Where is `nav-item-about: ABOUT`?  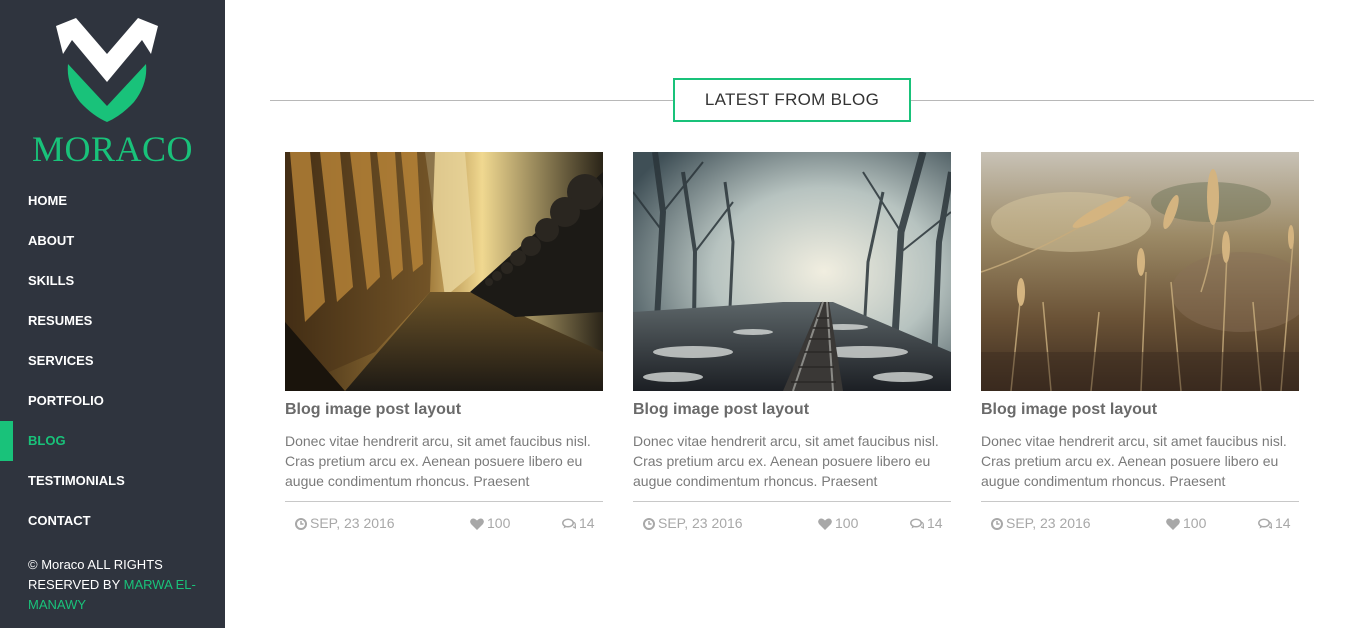
nav-item-about: ABOUT is located at coordinates (112, 243).